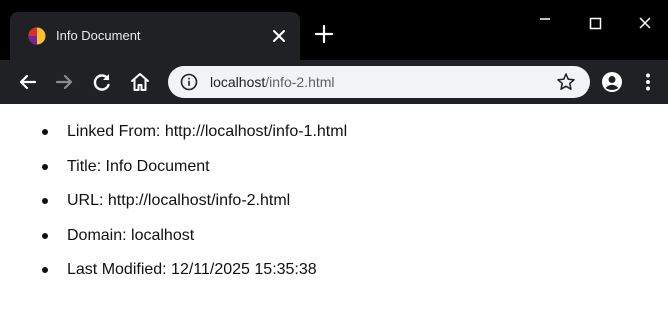  I want to click on info-icon, so click(189, 82).